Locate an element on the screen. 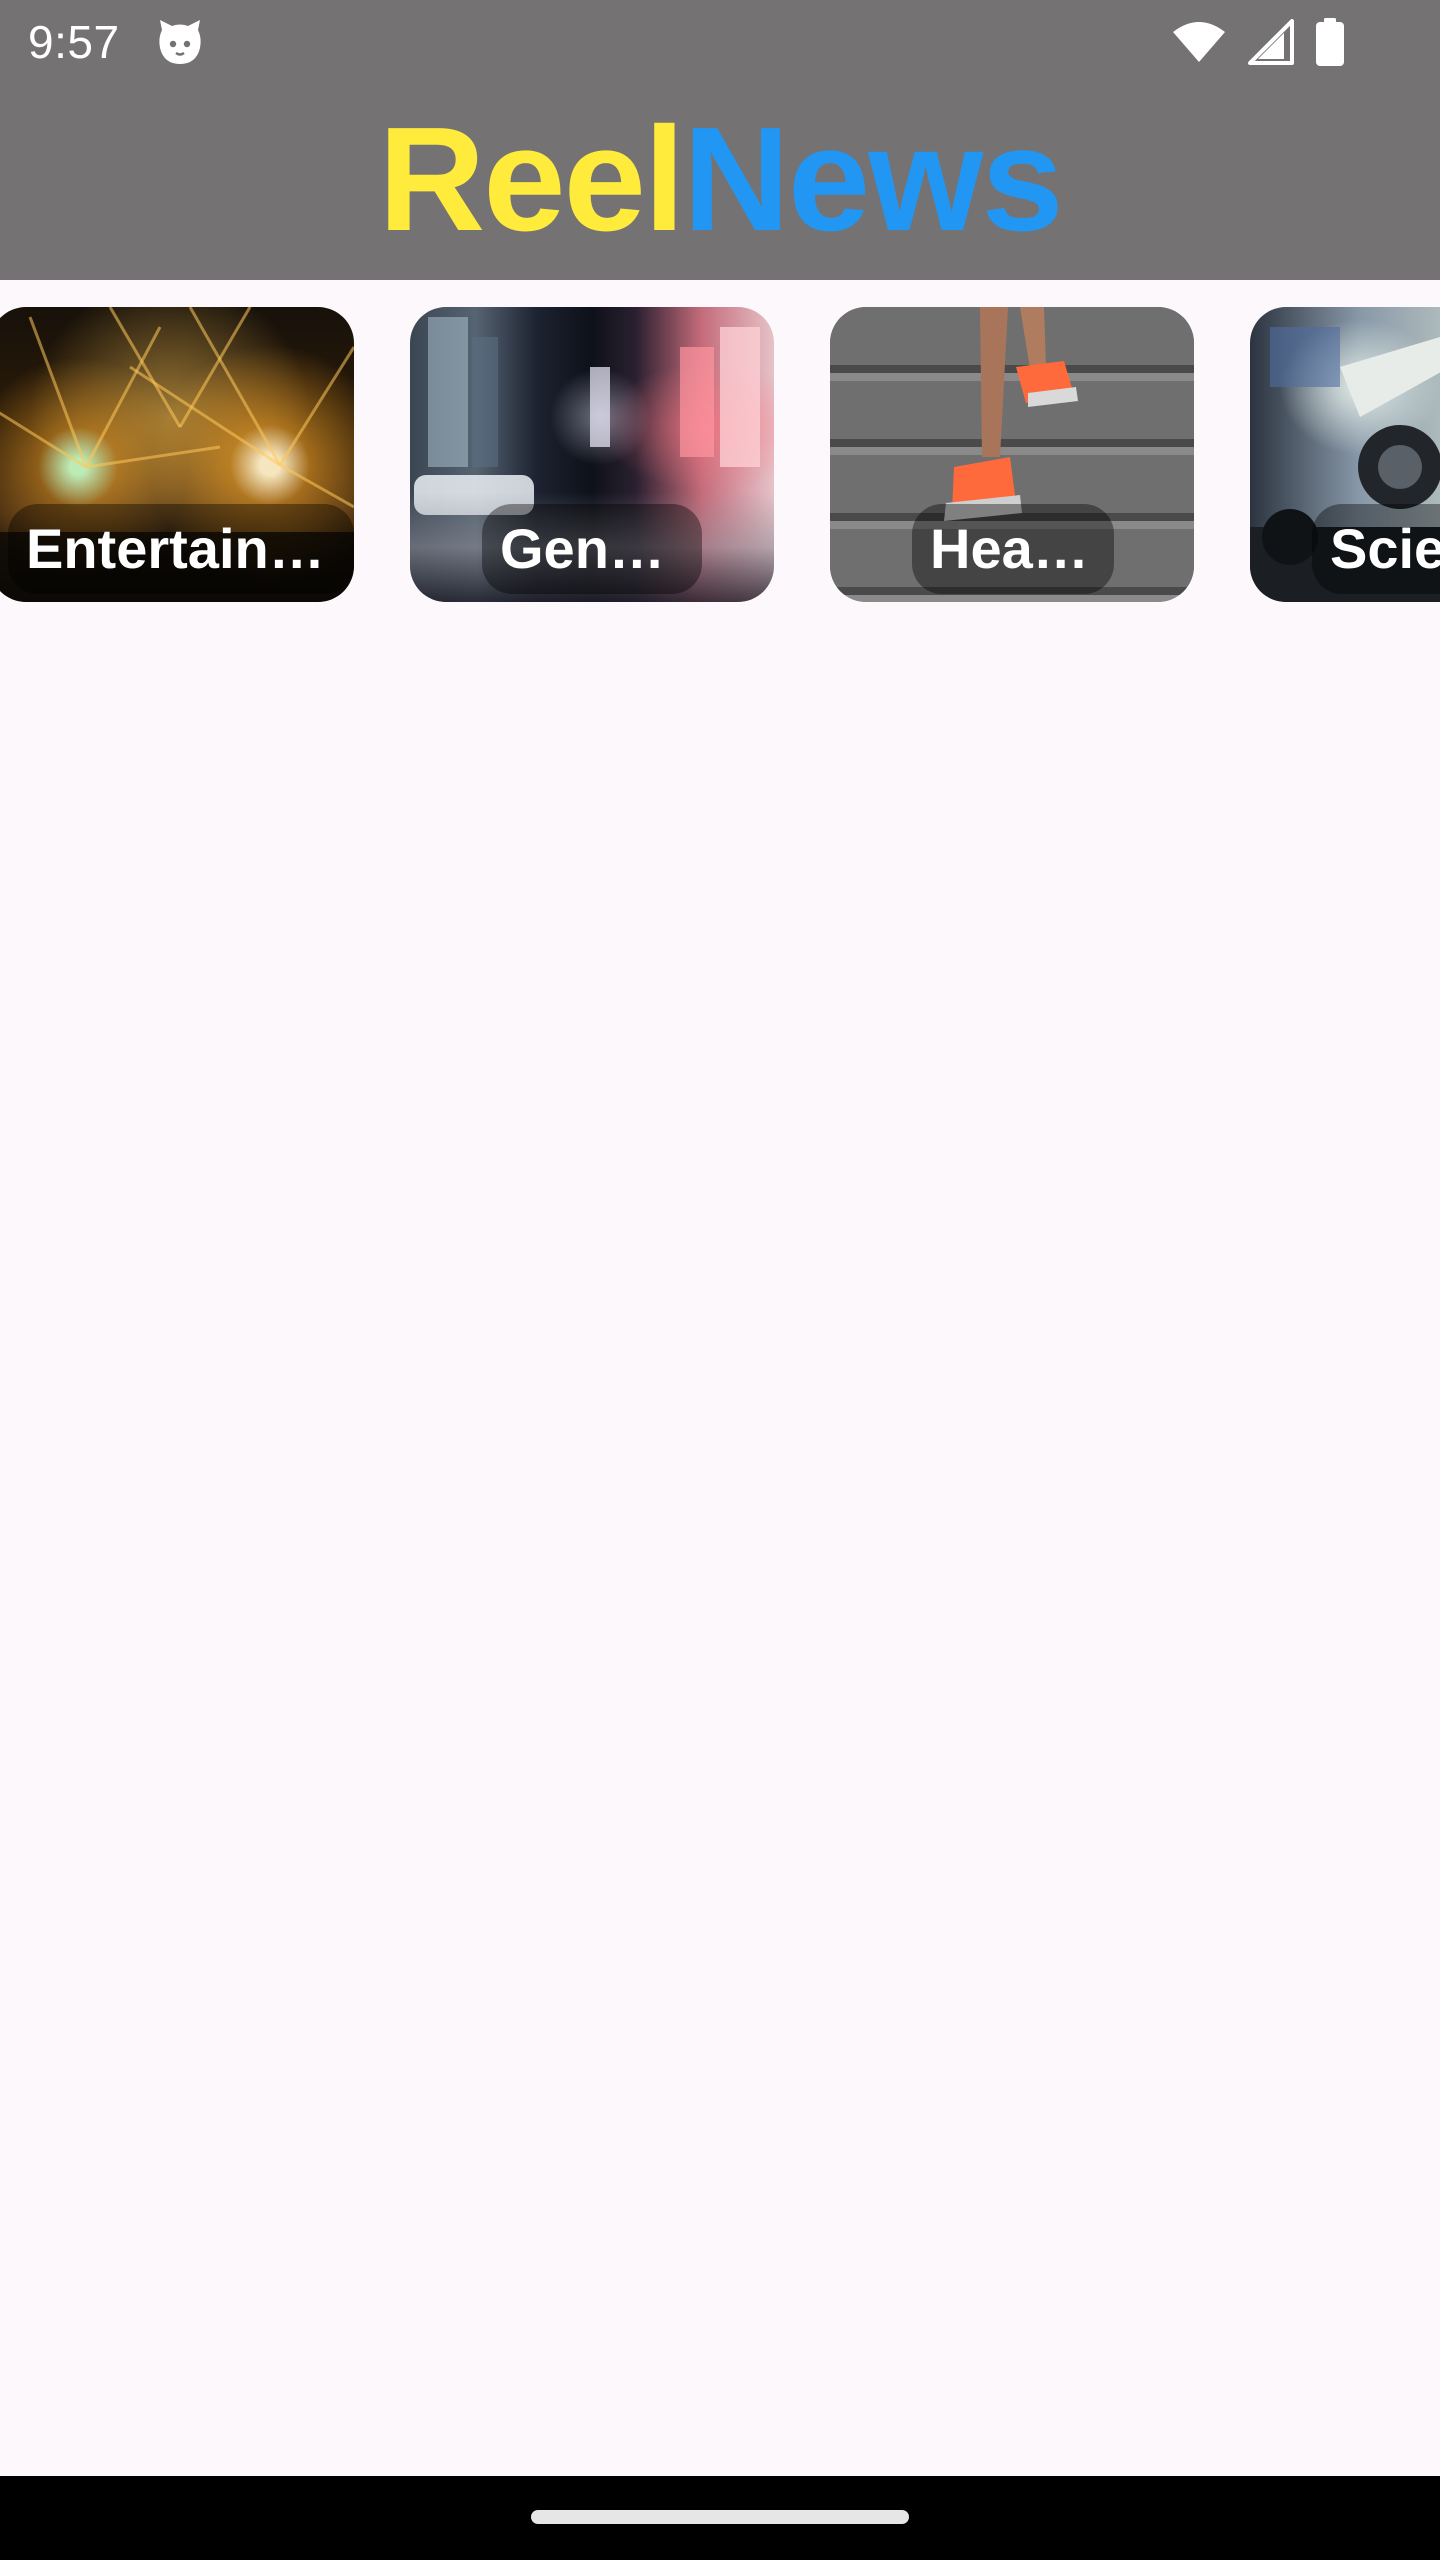 The image size is (1440, 2560). battery-icon is located at coordinates (1330, 42).